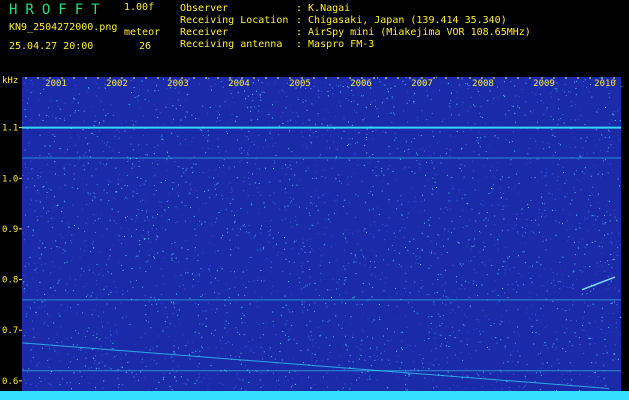 The height and width of the screenshot is (400, 629). I want to click on receiver-value: : AirSpy mini (Miakejima VOR 108.65MHz), so click(413, 32).